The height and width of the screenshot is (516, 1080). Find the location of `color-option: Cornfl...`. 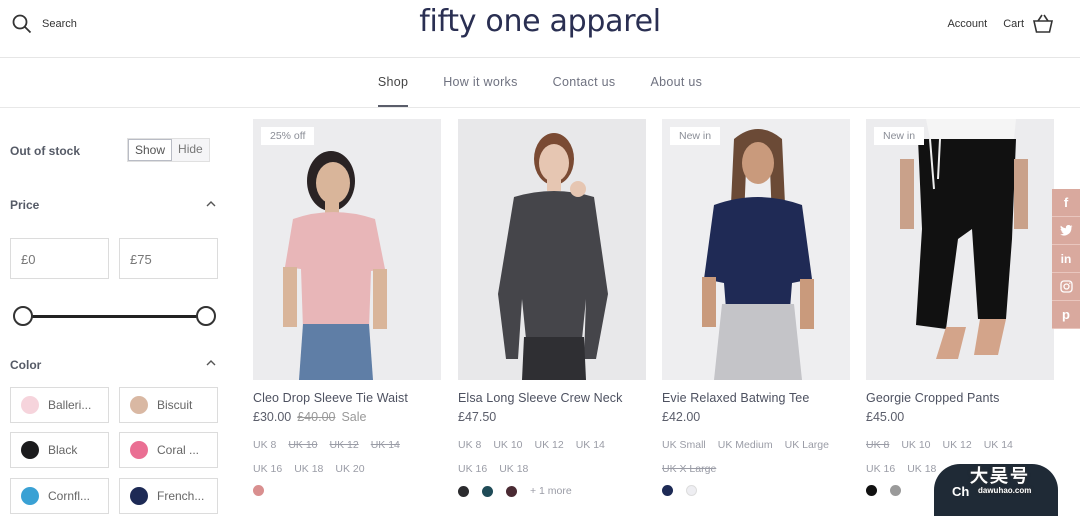

color-option: Cornfl... is located at coordinates (59, 496).